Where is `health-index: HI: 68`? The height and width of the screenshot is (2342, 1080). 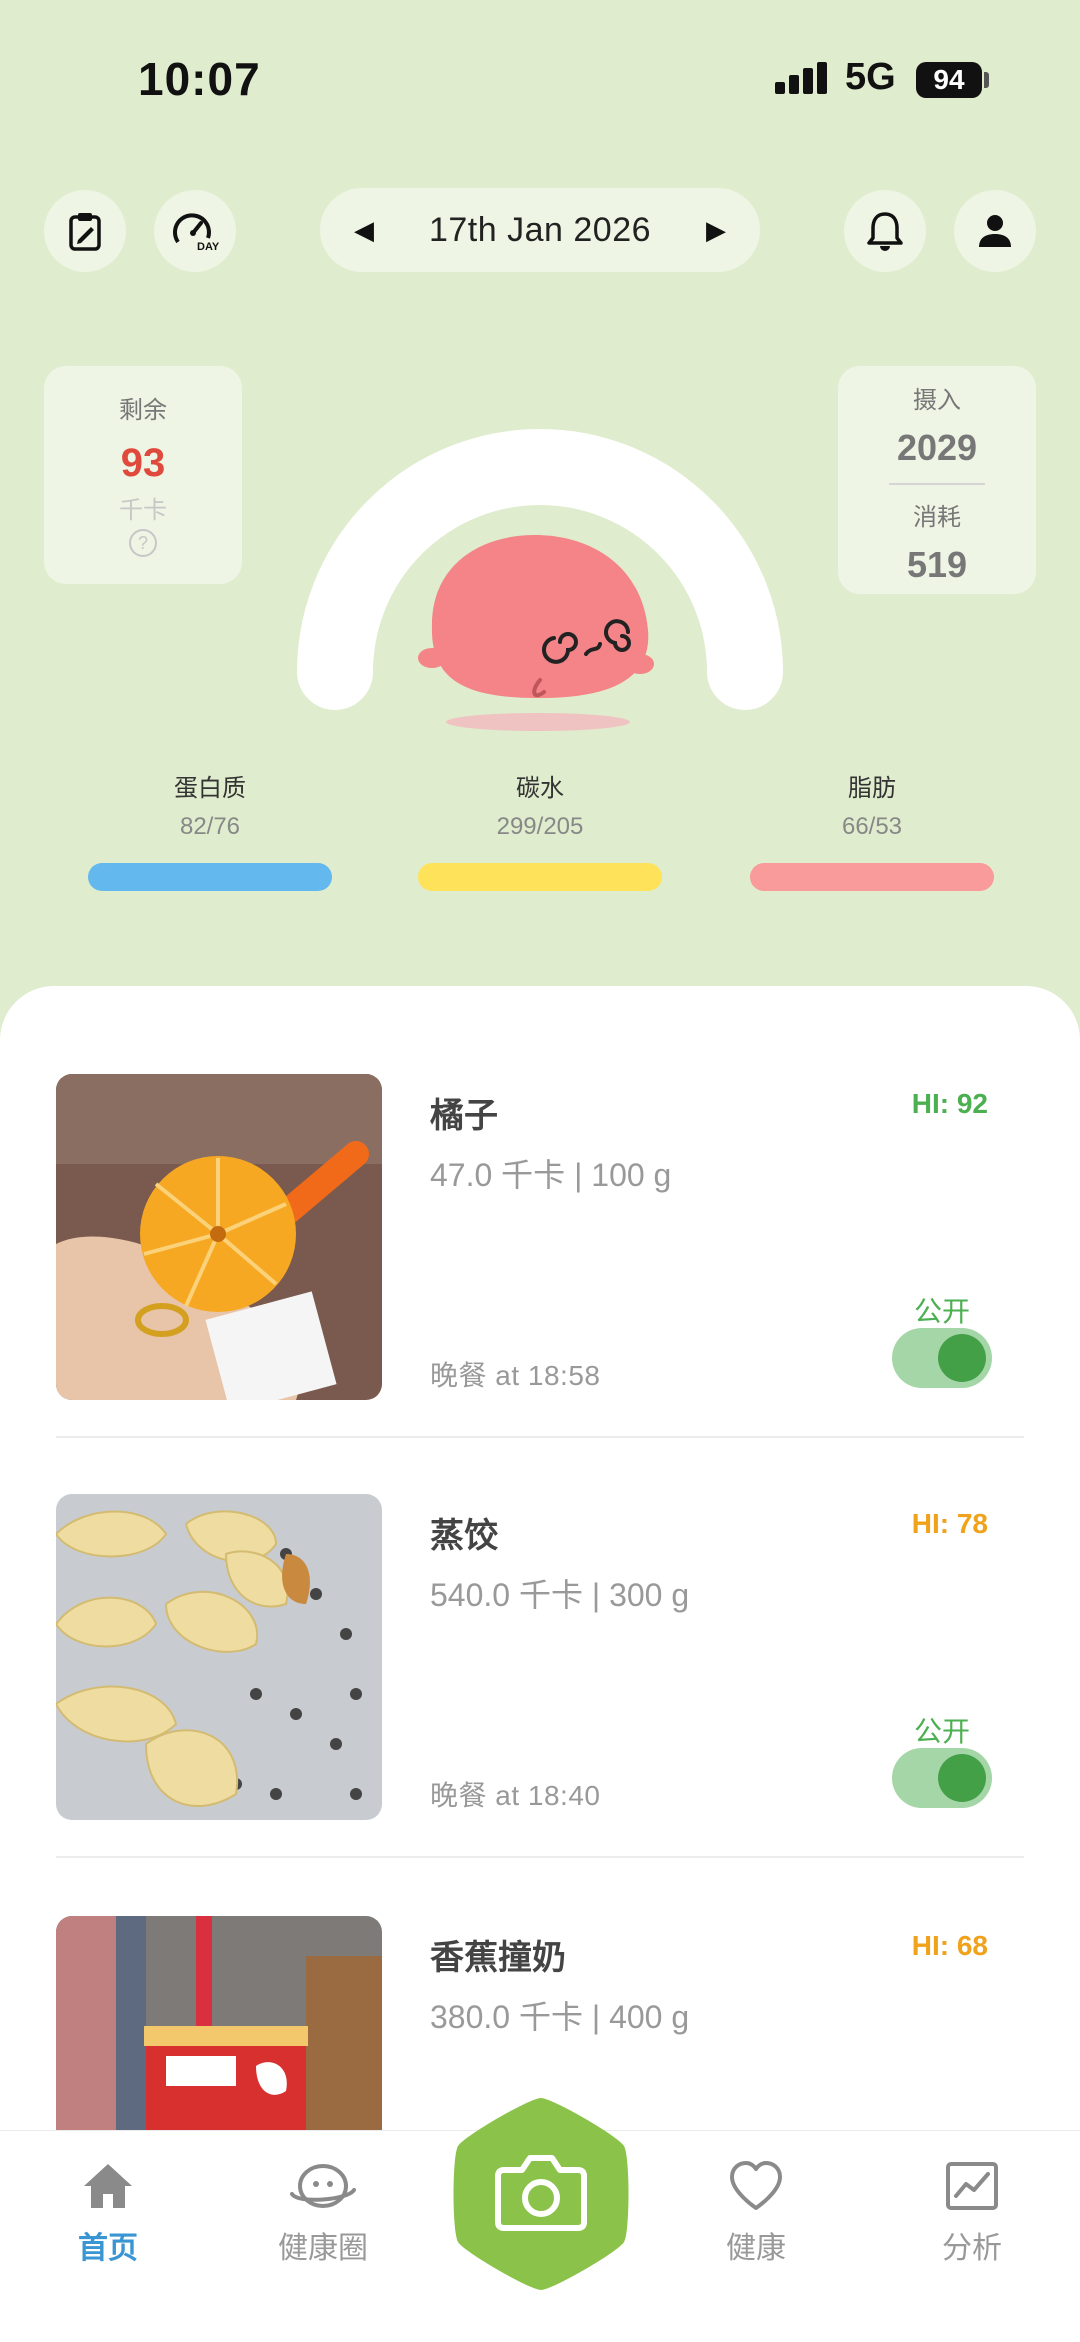 health-index: HI: 68 is located at coordinates (949, 1945).